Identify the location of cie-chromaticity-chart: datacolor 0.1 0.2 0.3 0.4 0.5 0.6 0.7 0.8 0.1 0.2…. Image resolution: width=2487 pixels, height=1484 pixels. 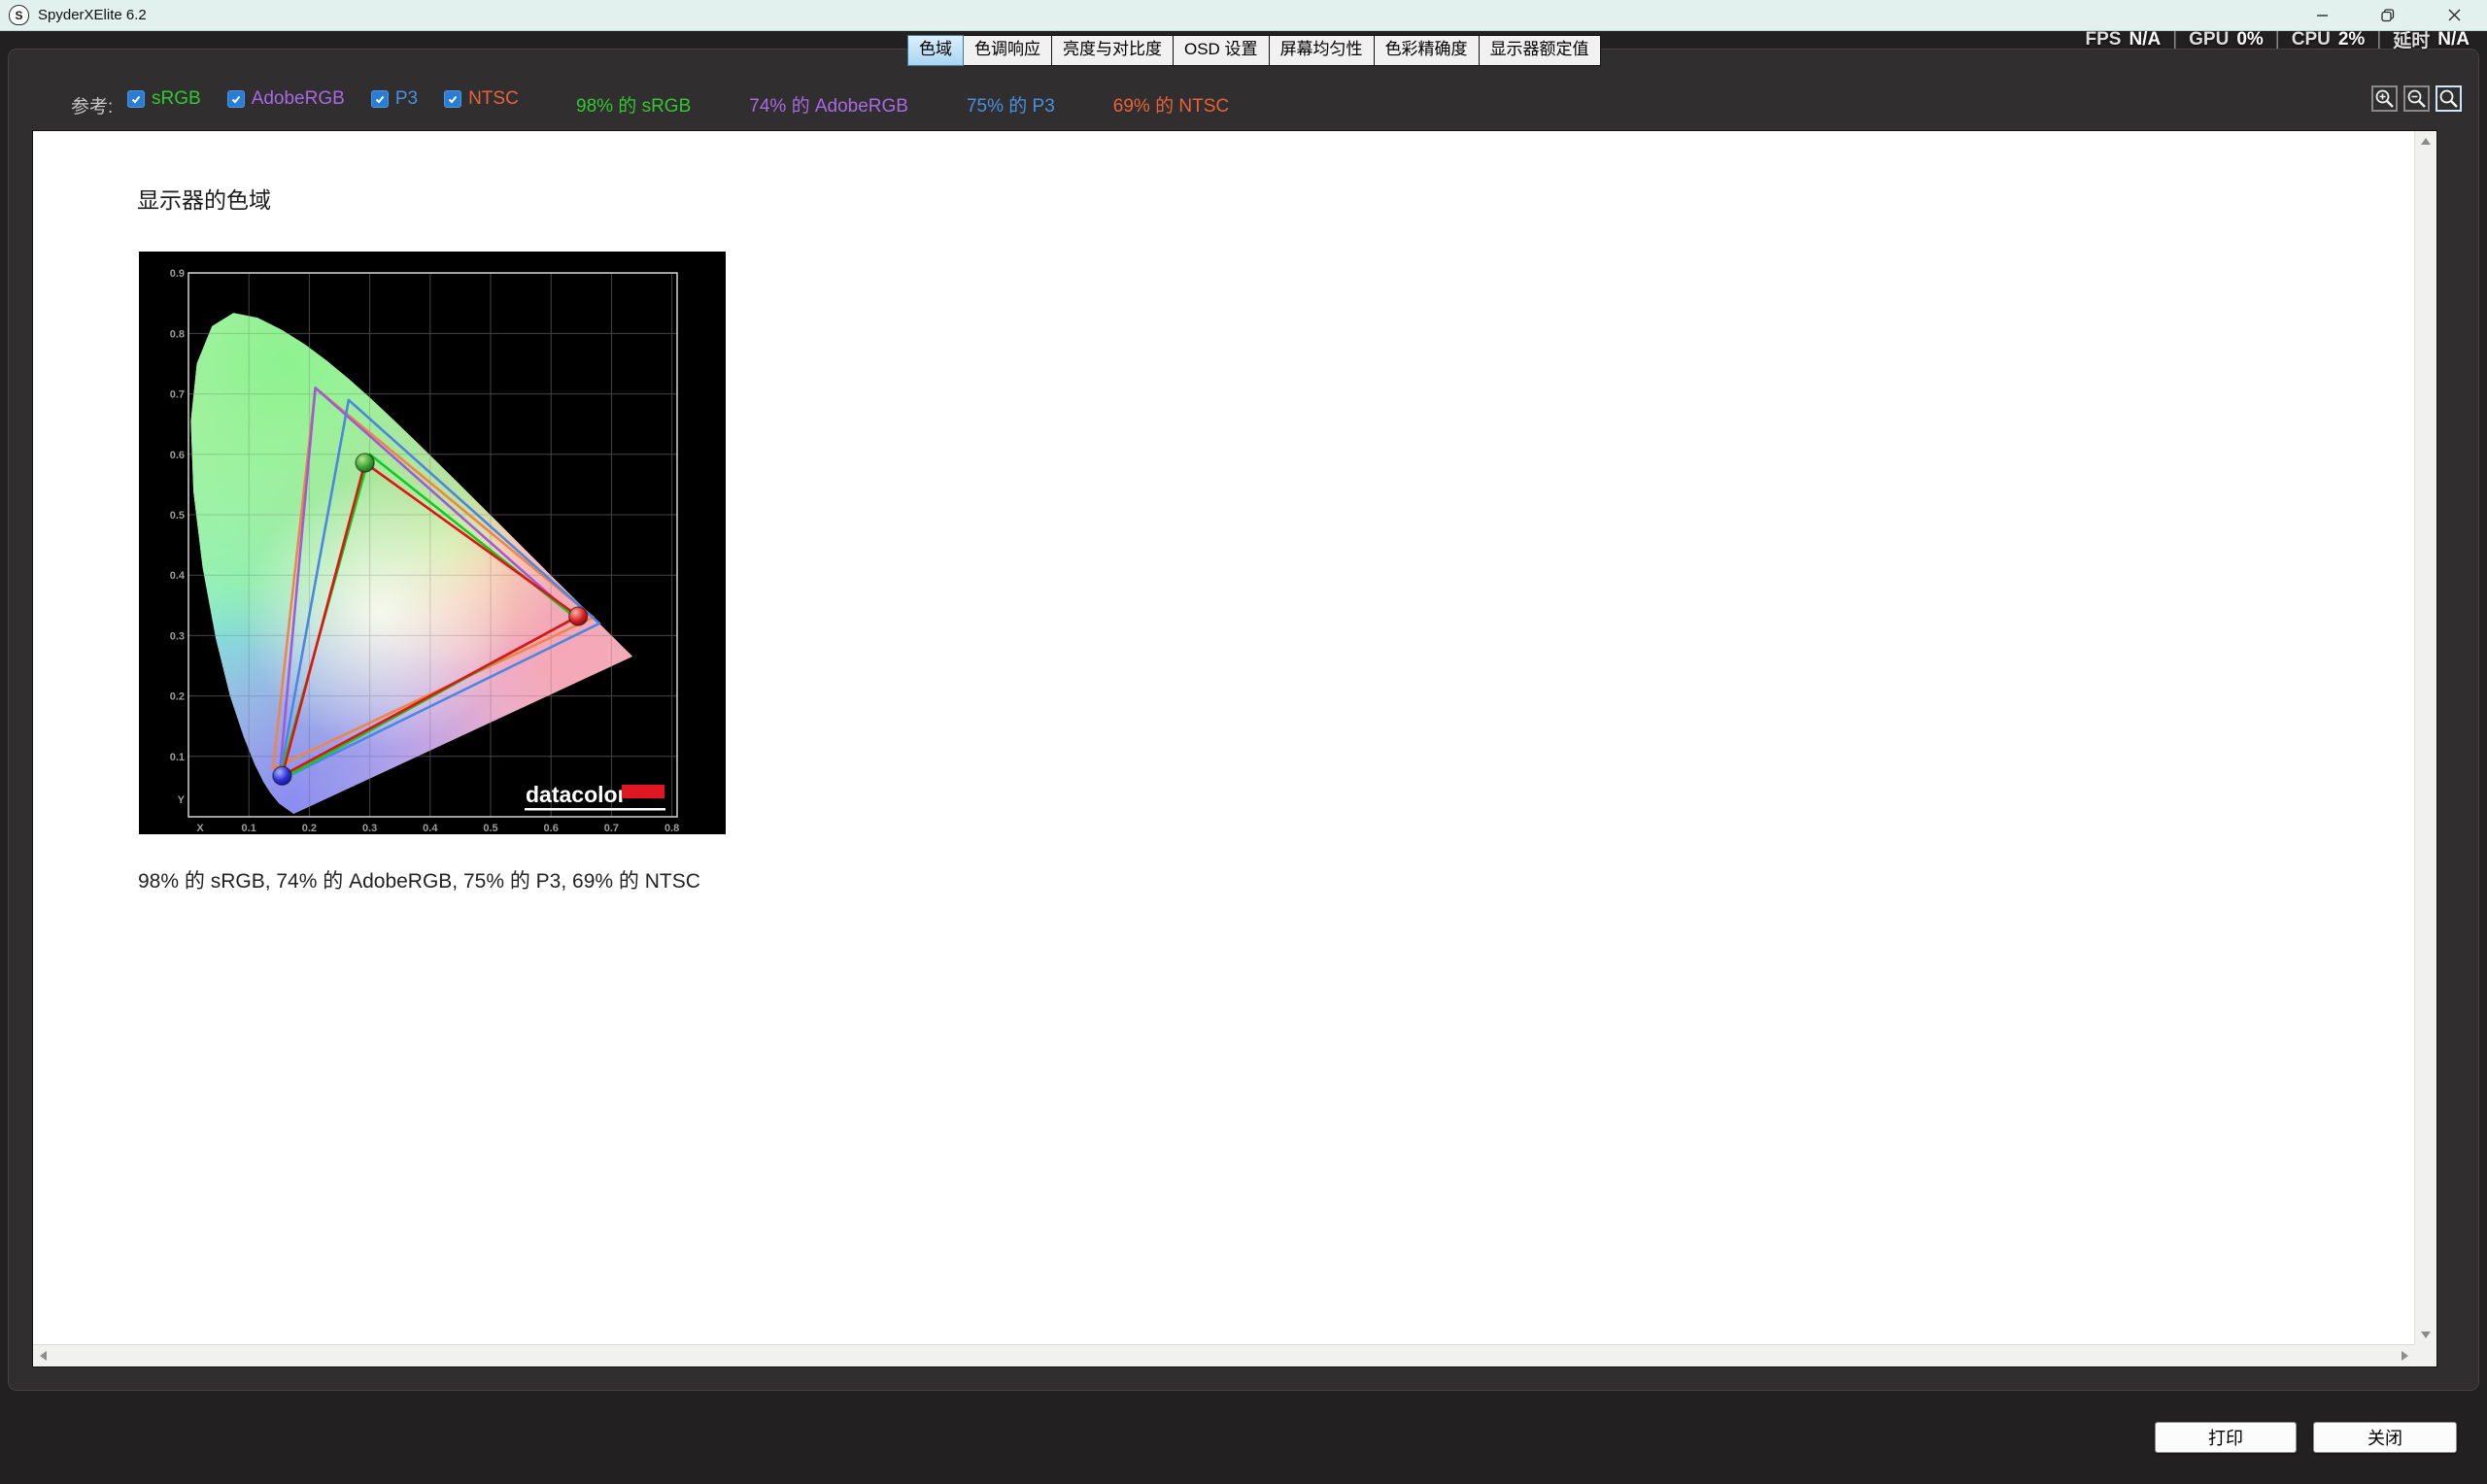
(432, 543).